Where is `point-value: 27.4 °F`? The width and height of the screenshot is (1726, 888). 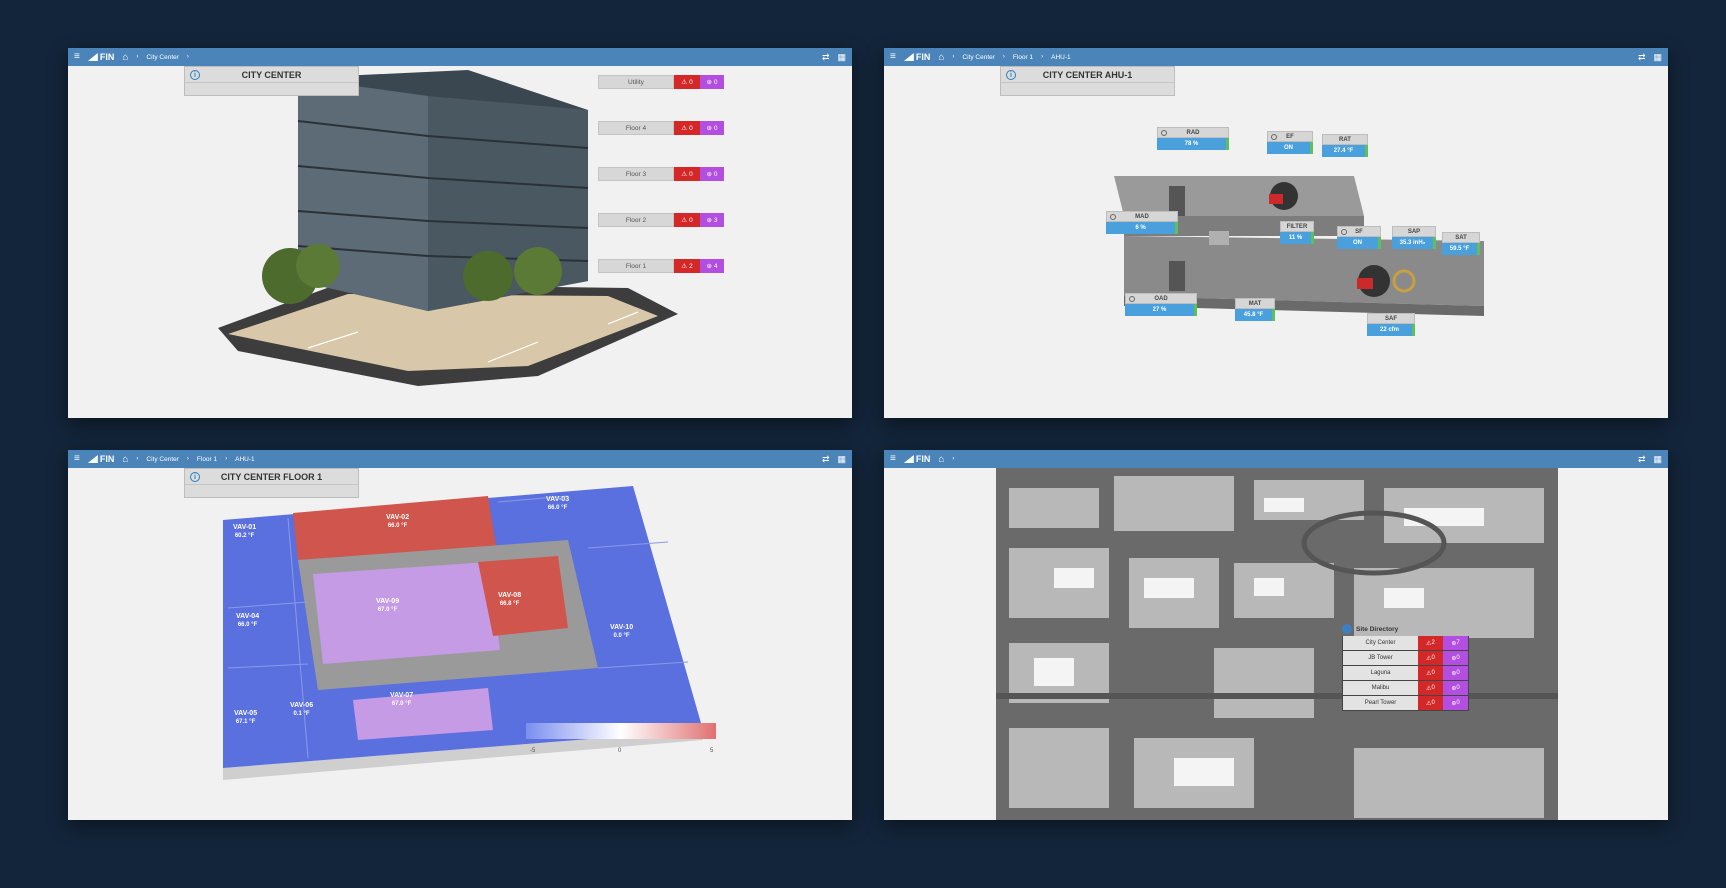 point-value: 27.4 °F is located at coordinates (1345, 151).